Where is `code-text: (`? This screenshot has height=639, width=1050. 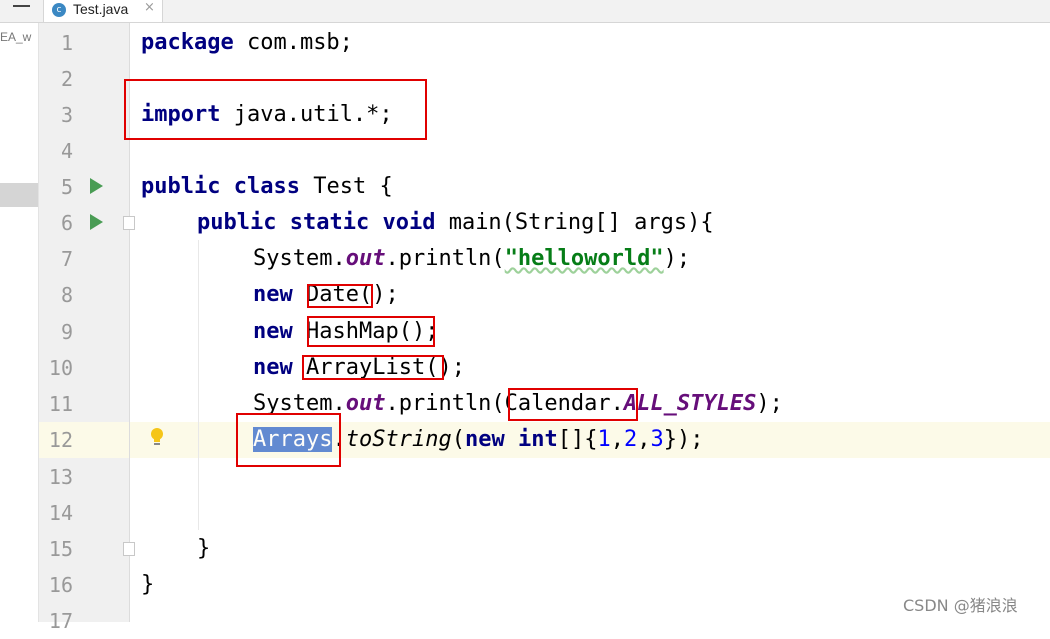
code-text: ( is located at coordinates (458, 439).